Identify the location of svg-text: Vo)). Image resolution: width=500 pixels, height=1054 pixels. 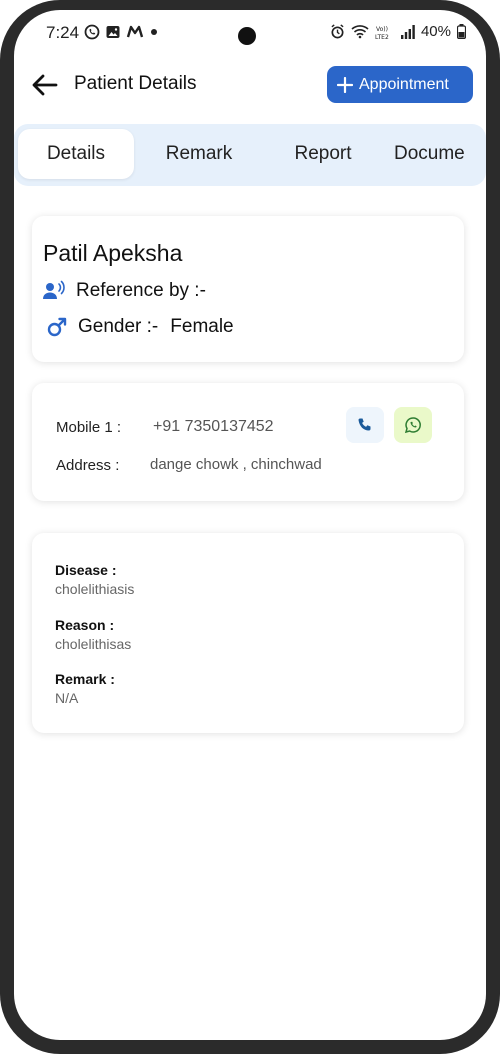
(382, 29).